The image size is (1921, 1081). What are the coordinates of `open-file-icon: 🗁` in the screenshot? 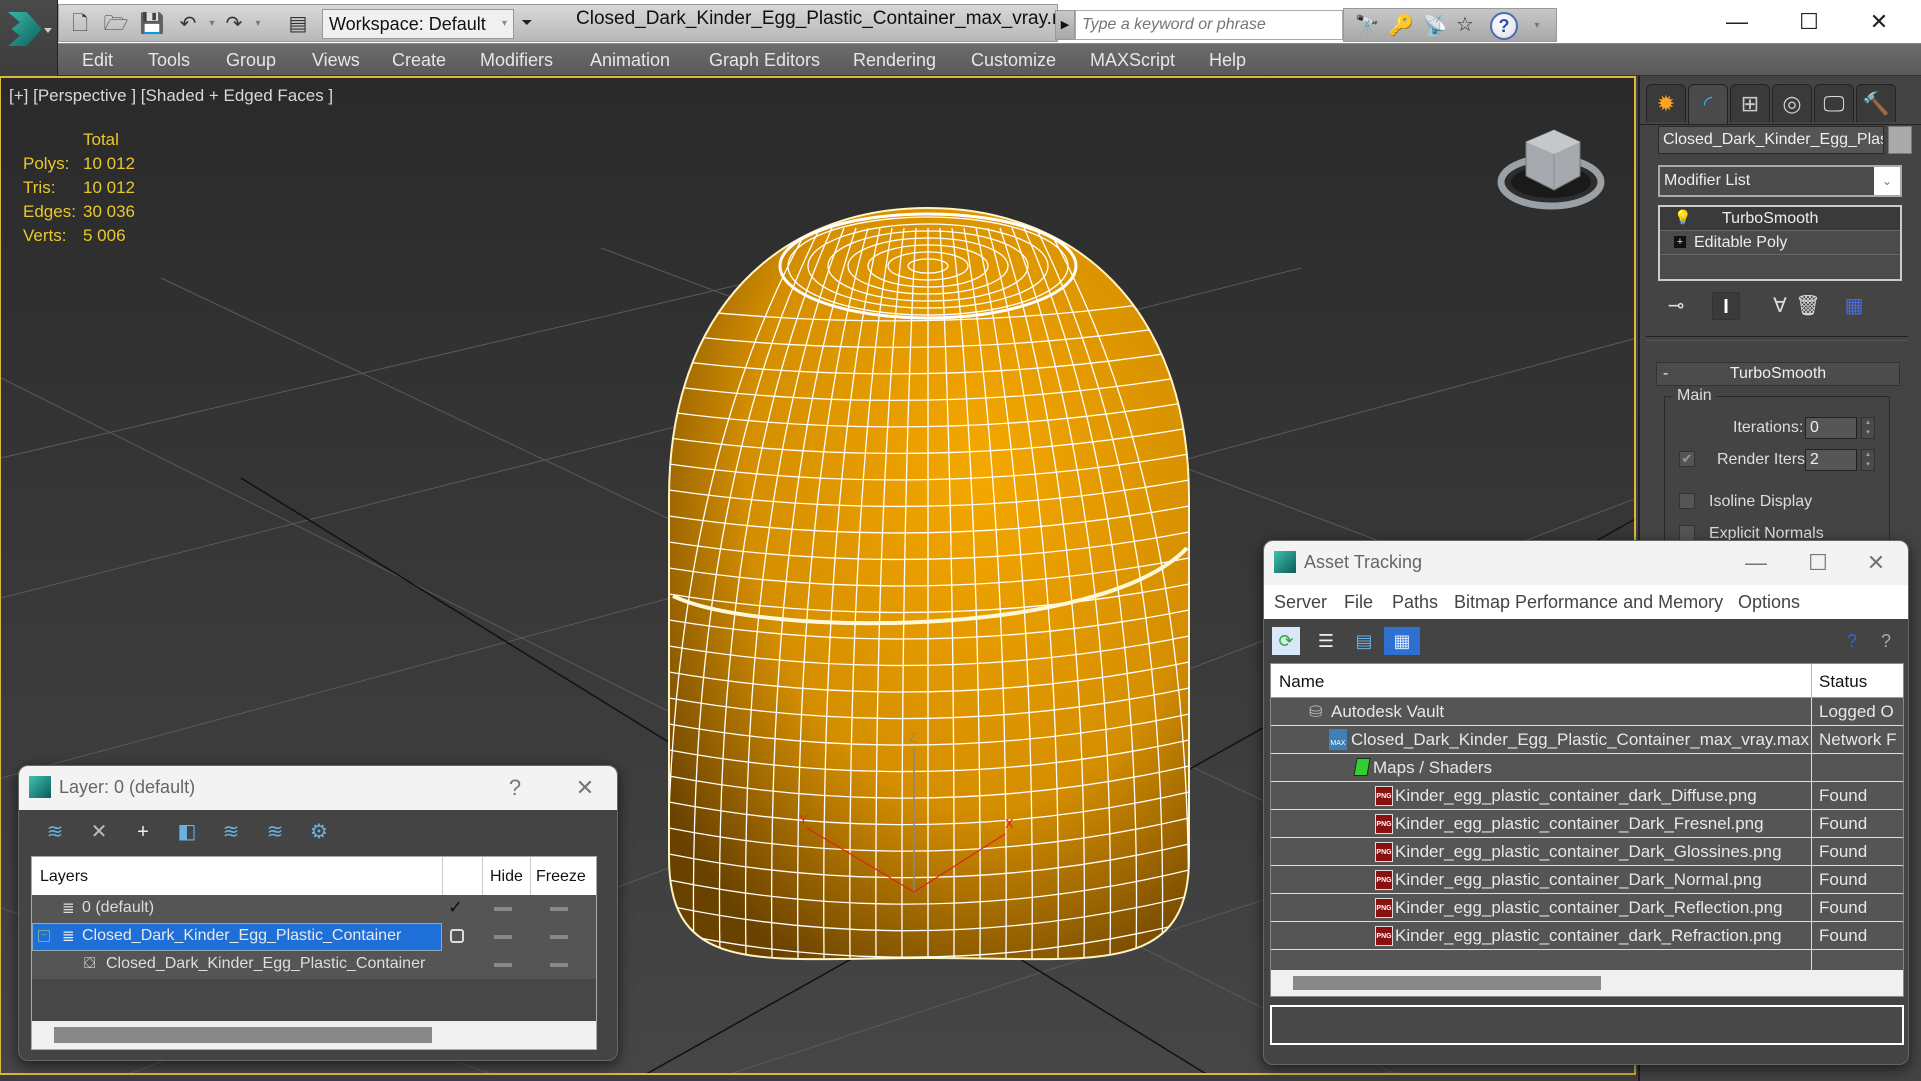 It's located at (116, 24).